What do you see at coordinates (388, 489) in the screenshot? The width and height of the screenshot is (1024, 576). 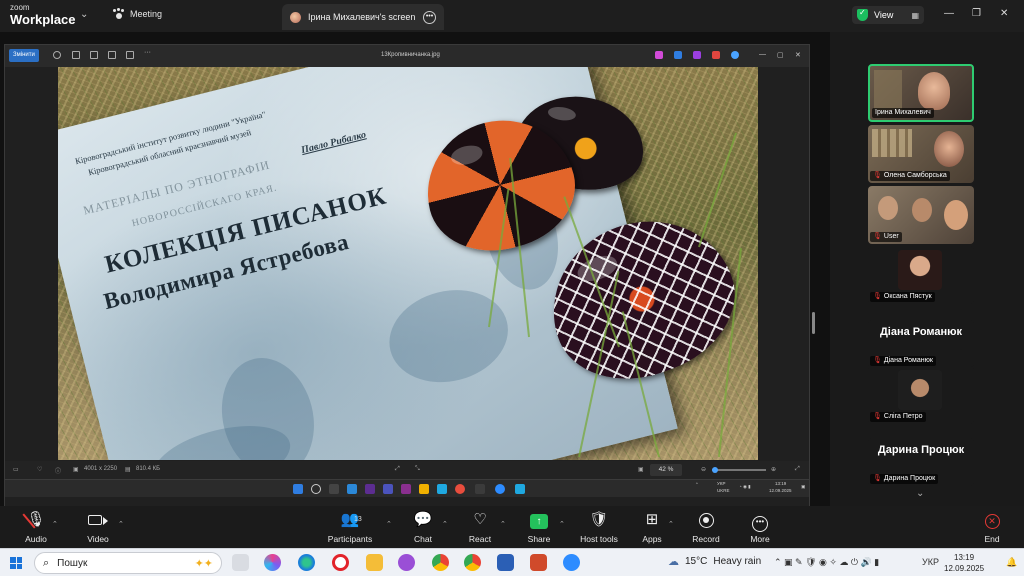 I see `teams-icon` at bounding box center [388, 489].